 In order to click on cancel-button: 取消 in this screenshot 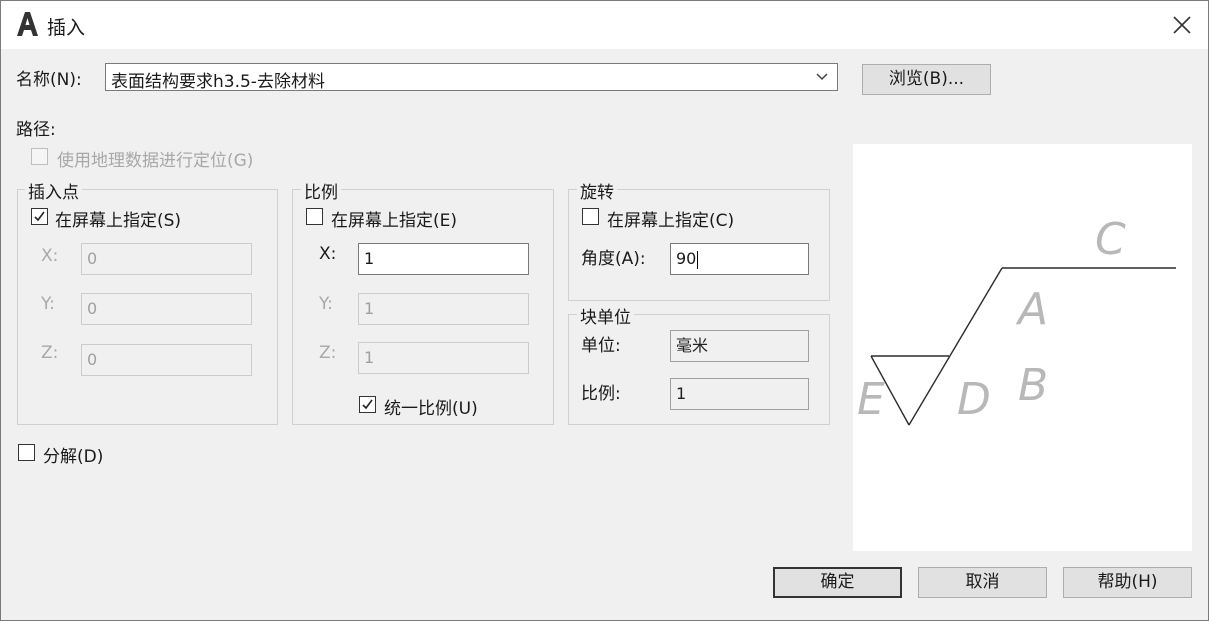, I will do `click(982, 582)`.